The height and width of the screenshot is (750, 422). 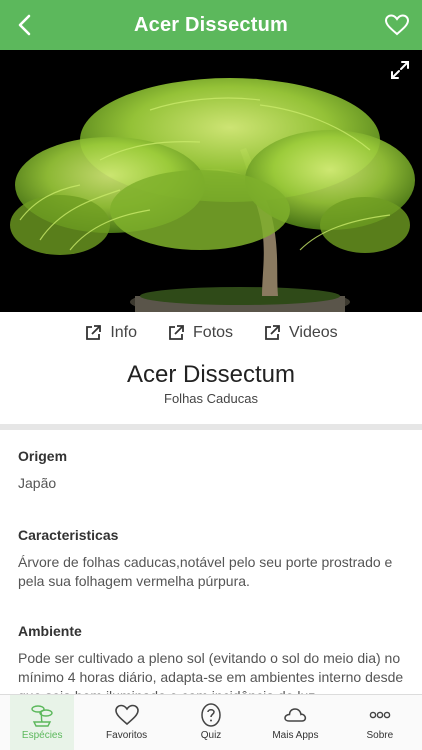 I want to click on section-text: Japão, so click(x=37, y=483).